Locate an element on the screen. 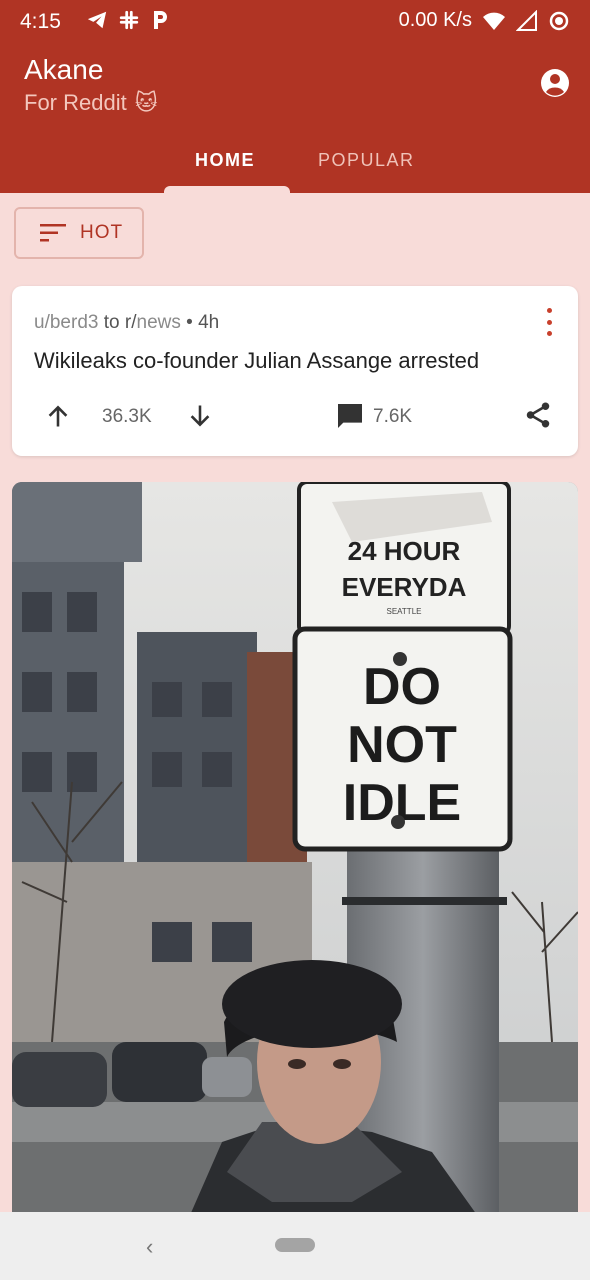  wifi-icon is located at coordinates (494, 21).